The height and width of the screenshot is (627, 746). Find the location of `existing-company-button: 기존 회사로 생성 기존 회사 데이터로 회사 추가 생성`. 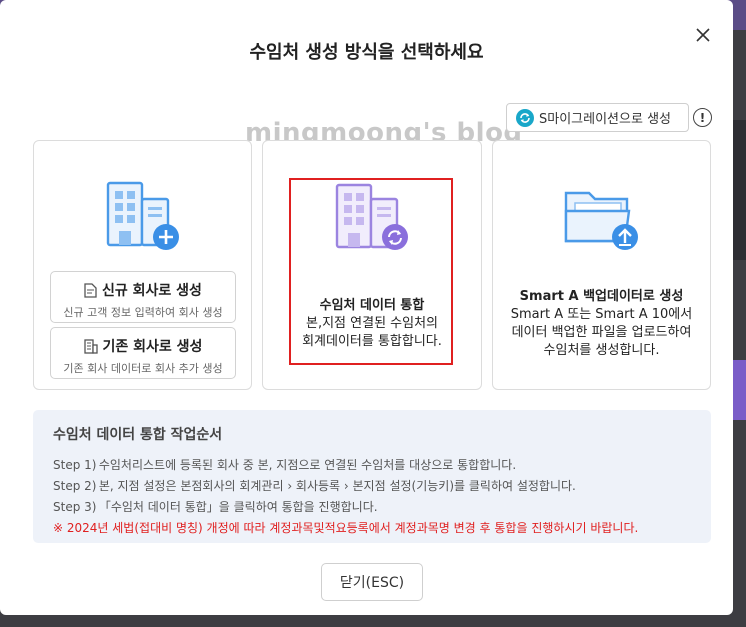

existing-company-button: 기존 회사로 생성 기존 회사 데이터로 회사 추가 생성 is located at coordinates (143, 353).